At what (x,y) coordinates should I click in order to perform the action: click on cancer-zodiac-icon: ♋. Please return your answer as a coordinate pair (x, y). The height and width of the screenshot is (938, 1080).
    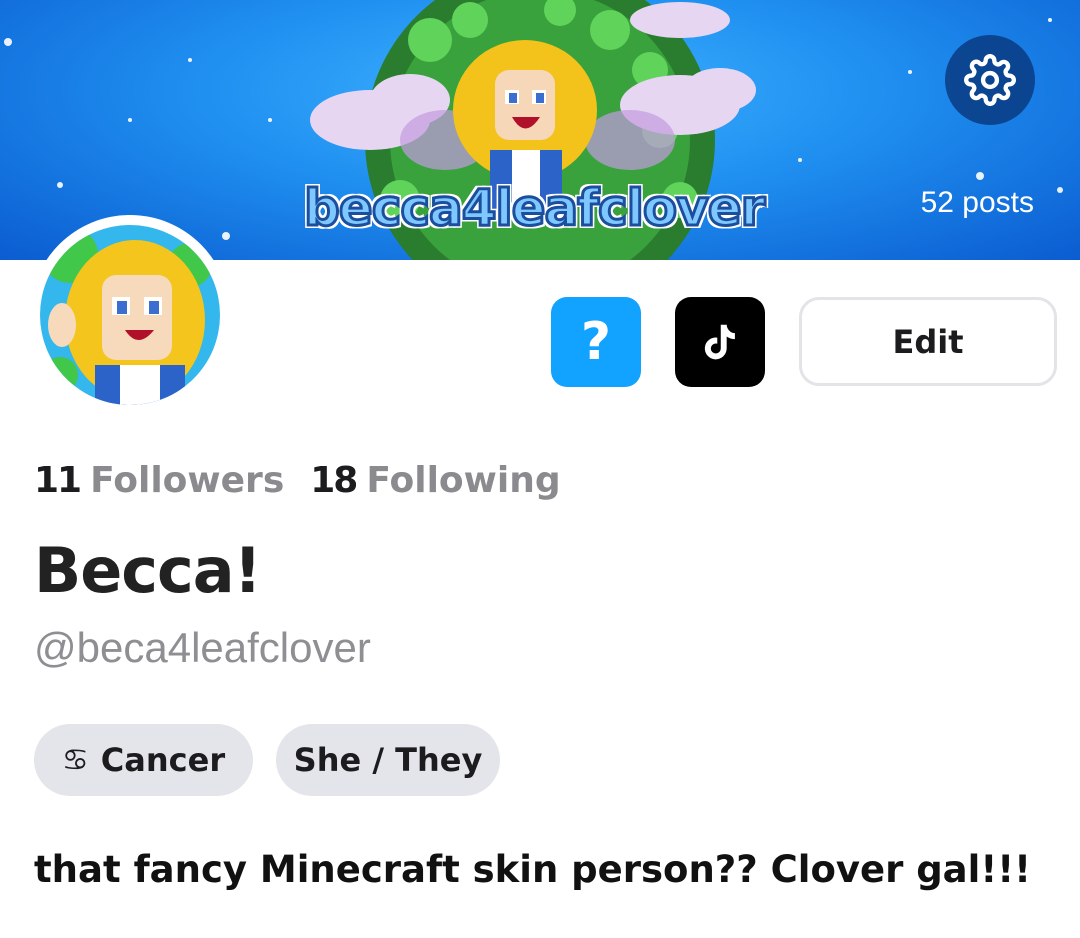
    Looking at the image, I should click on (75, 760).